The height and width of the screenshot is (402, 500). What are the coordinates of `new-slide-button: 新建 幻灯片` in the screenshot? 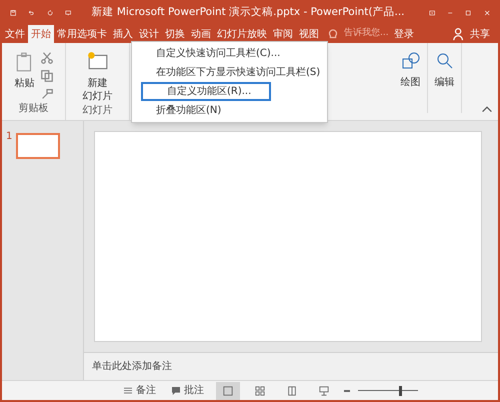 It's located at (97, 77).